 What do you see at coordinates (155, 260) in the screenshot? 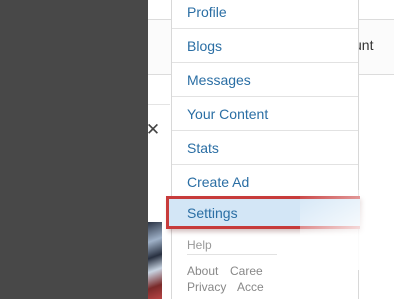
I see `ad-thumbnail-image` at bounding box center [155, 260].